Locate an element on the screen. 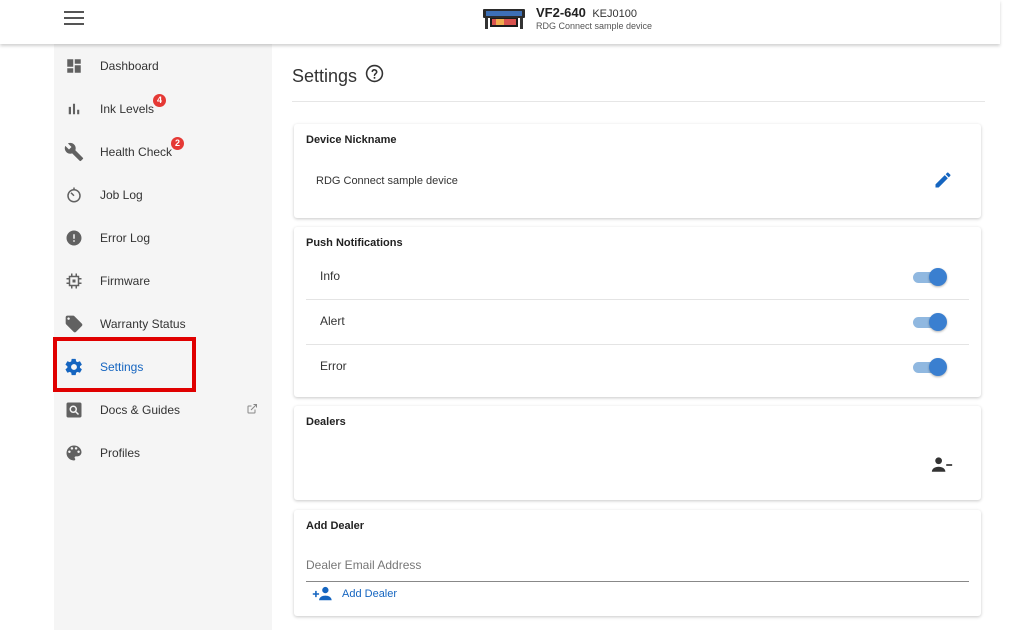 The height and width of the screenshot is (630, 1010). notification-label: Info is located at coordinates (330, 276).